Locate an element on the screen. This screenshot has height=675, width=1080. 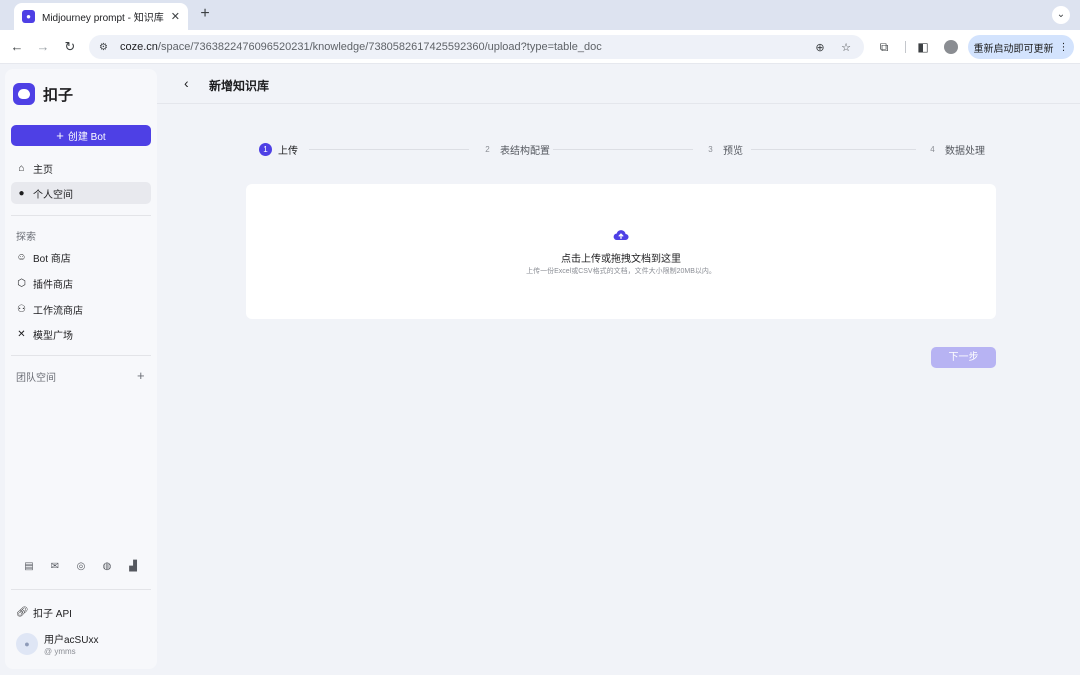
user-profile: ● 用户acSUxx @ ymms is located at coordinates (57, 643).